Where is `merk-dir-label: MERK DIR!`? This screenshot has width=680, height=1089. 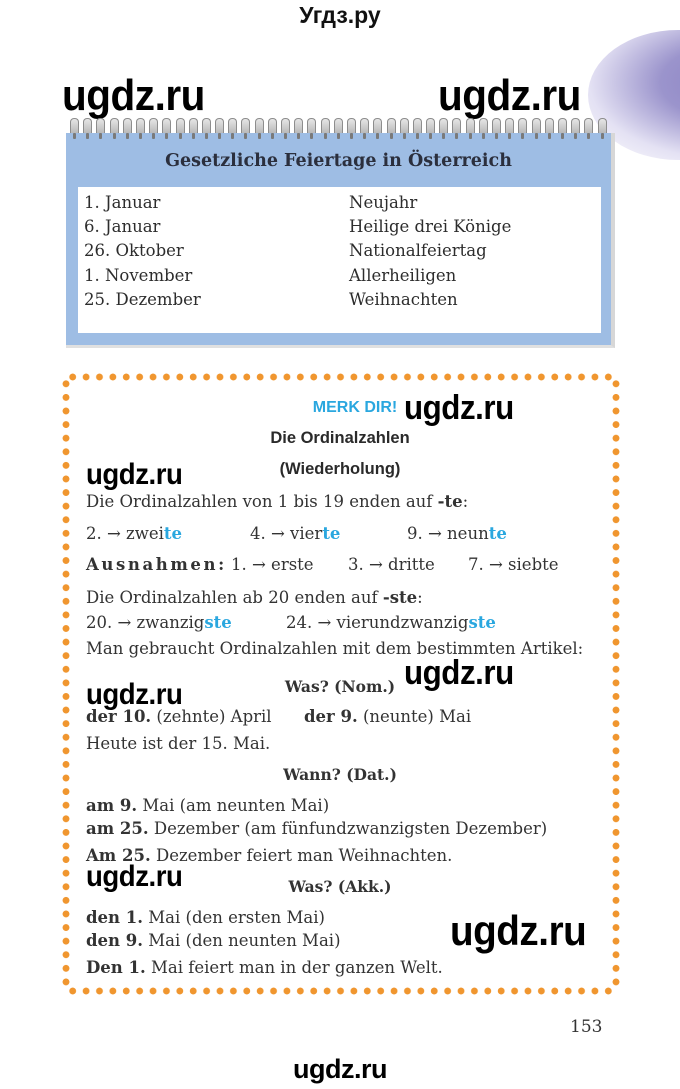 merk-dir-label: MERK DIR! is located at coordinates (355, 407).